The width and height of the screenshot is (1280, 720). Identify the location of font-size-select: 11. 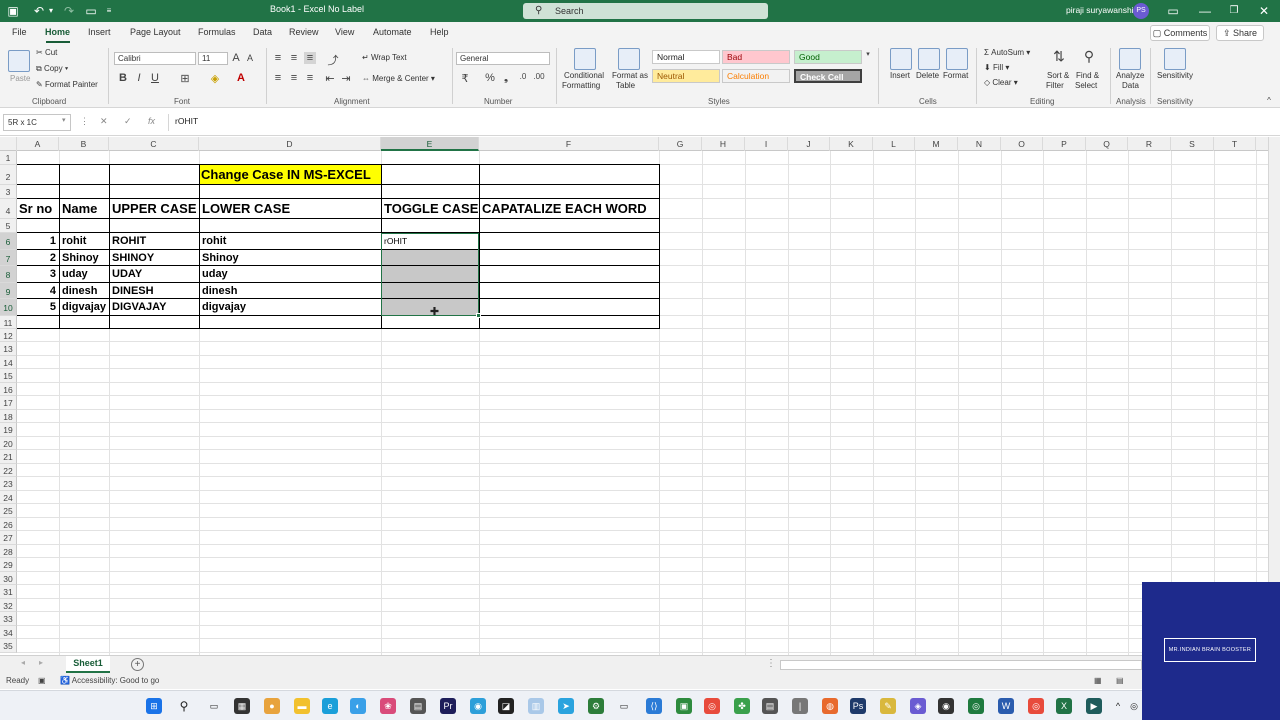
(213, 58).